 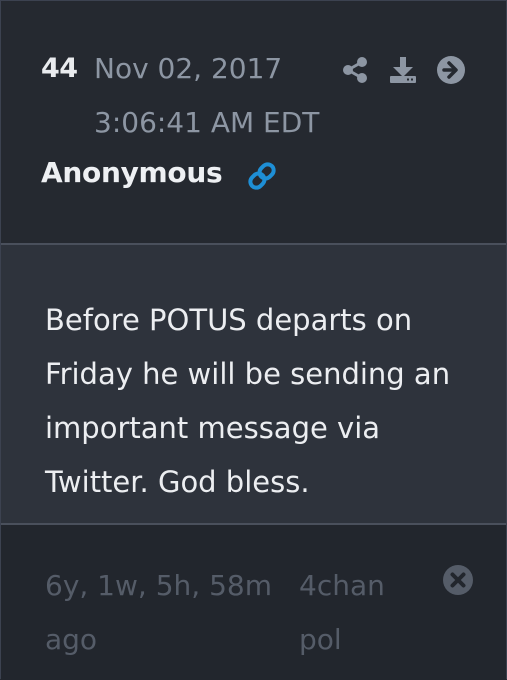 I want to click on share-icon, so click(x=355, y=70).